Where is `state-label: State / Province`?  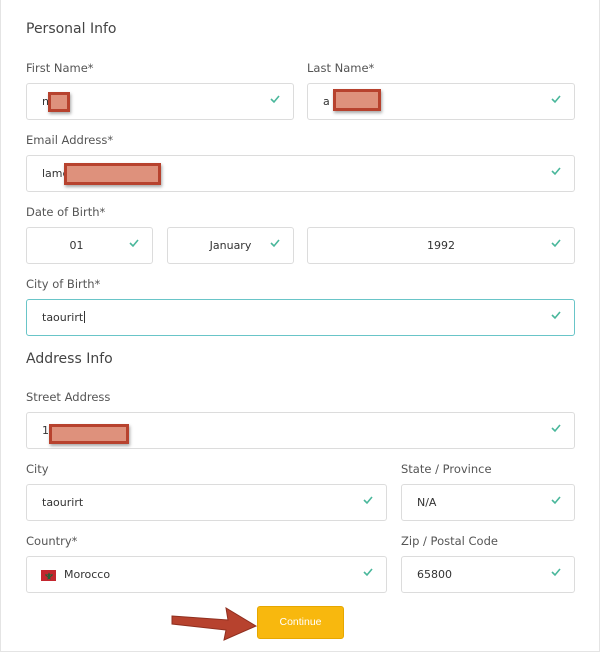
state-label: State / Province is located at coordinates (446, 469).